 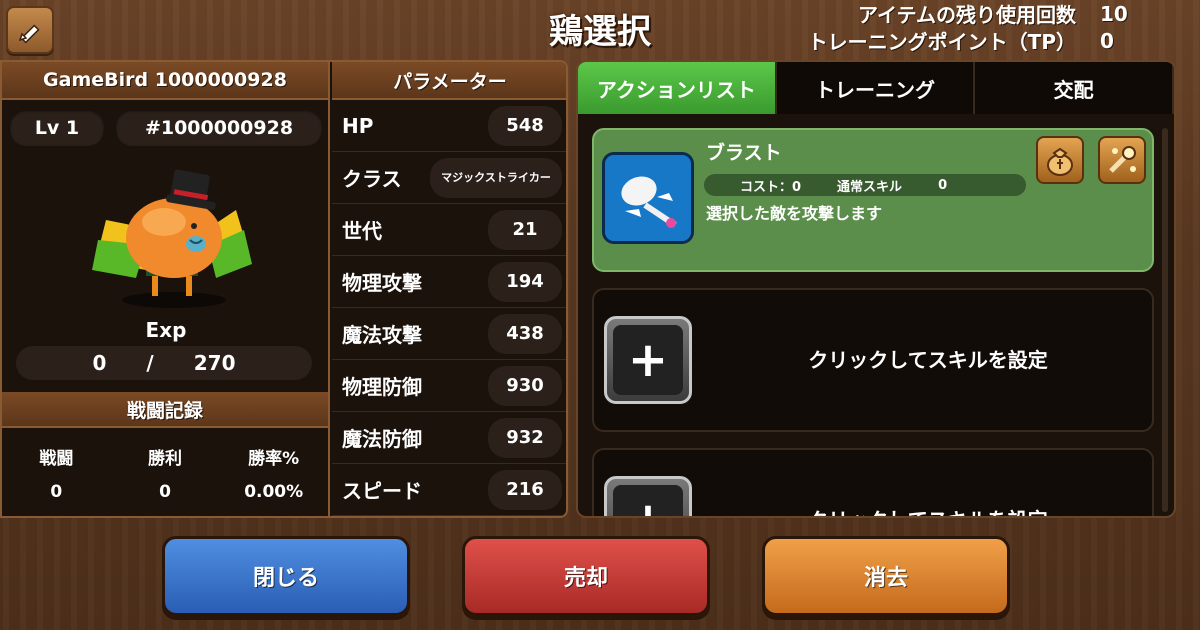 I want to click on skill-type: 通常スキル, so click(x=870, y=187).